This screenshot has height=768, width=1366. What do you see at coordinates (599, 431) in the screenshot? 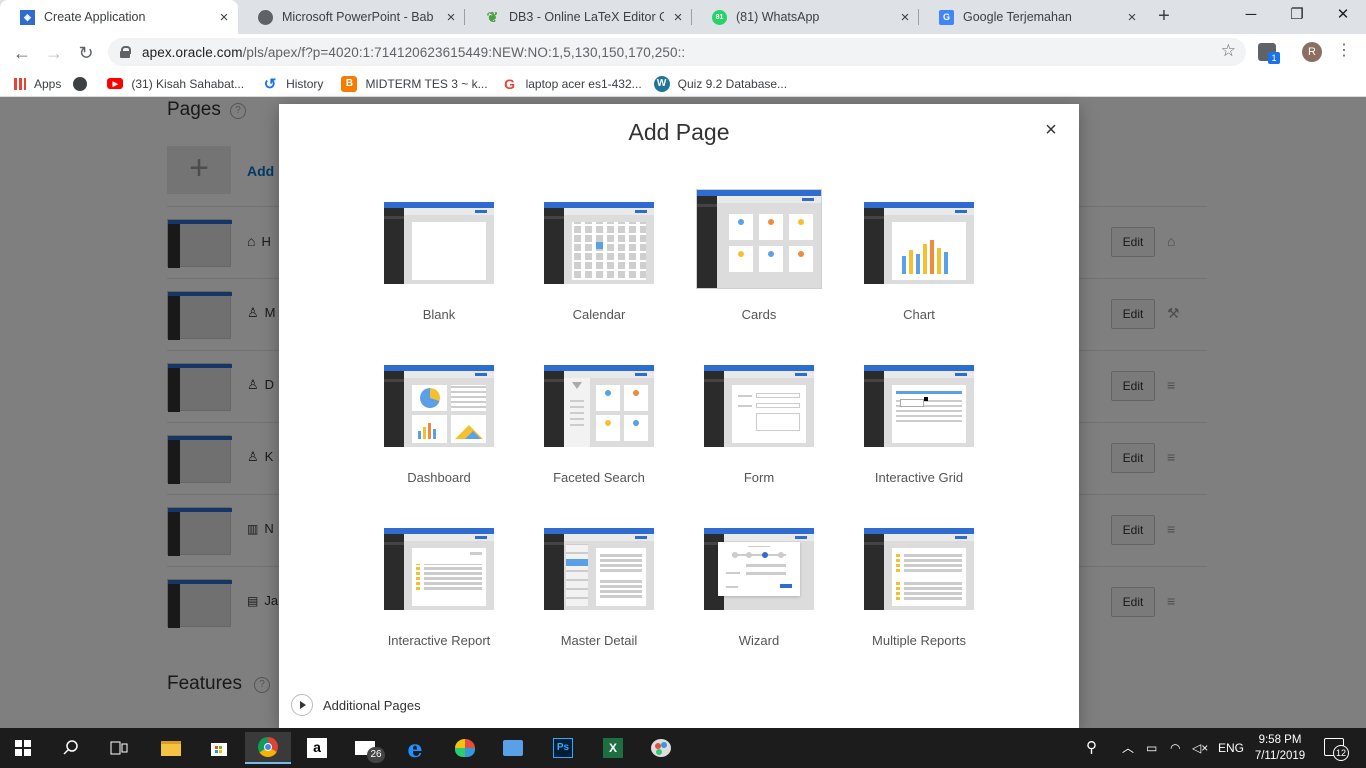
I see `page-type-faceted-search: Faceted Search` at bounding box center [599, 431].